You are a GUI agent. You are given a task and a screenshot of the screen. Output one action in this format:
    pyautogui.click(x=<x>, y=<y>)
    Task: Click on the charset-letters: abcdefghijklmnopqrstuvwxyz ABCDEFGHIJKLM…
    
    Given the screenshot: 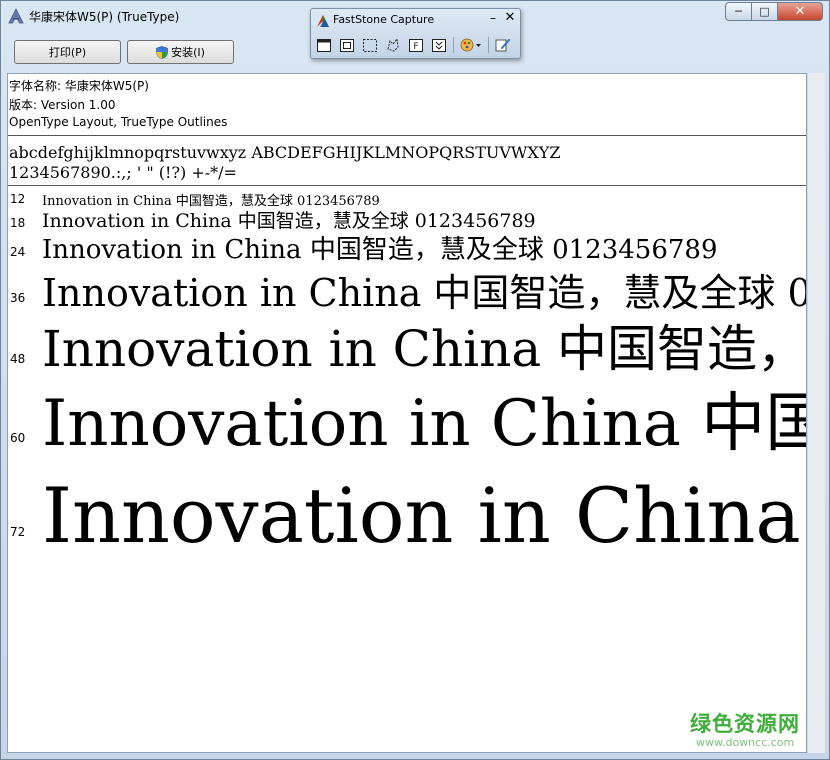 What is the action you would take?
    pyautogui.click(x=285, y=152)
    